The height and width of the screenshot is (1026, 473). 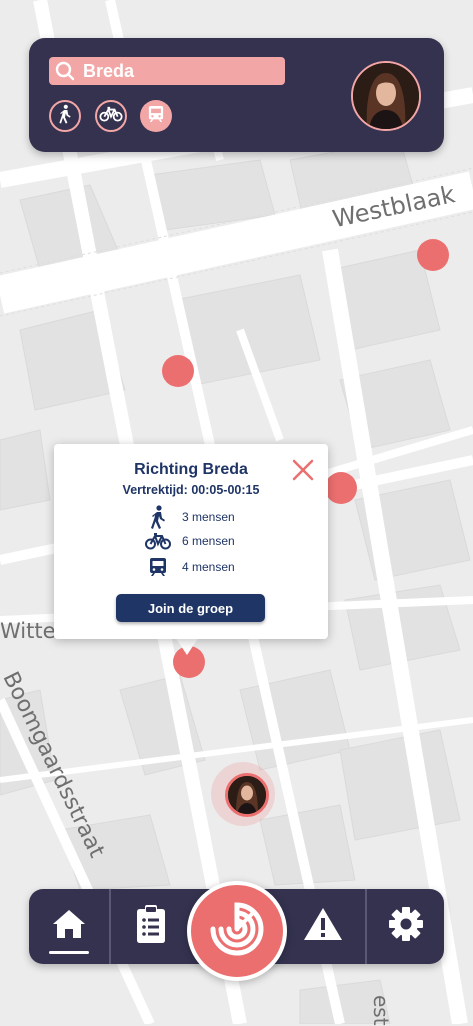 What do you see at coordinates (247, 795) in the screenshot?
I see `user-location-avatar` at bounding box center [247, 795].